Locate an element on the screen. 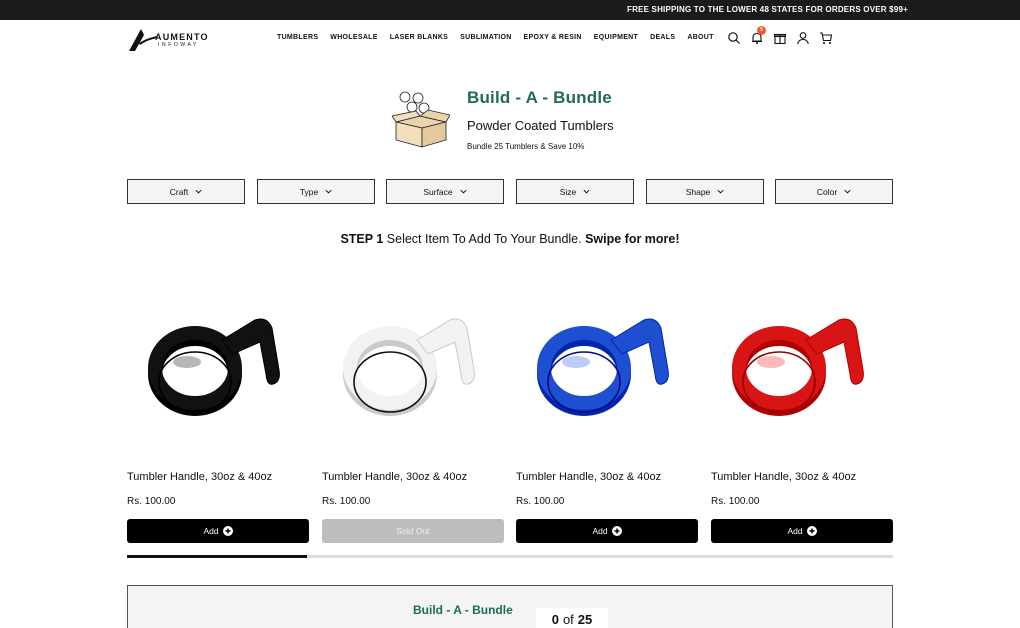 The image size is (1020, 628). logo-mark-icon is located at coordinates (143, 40).